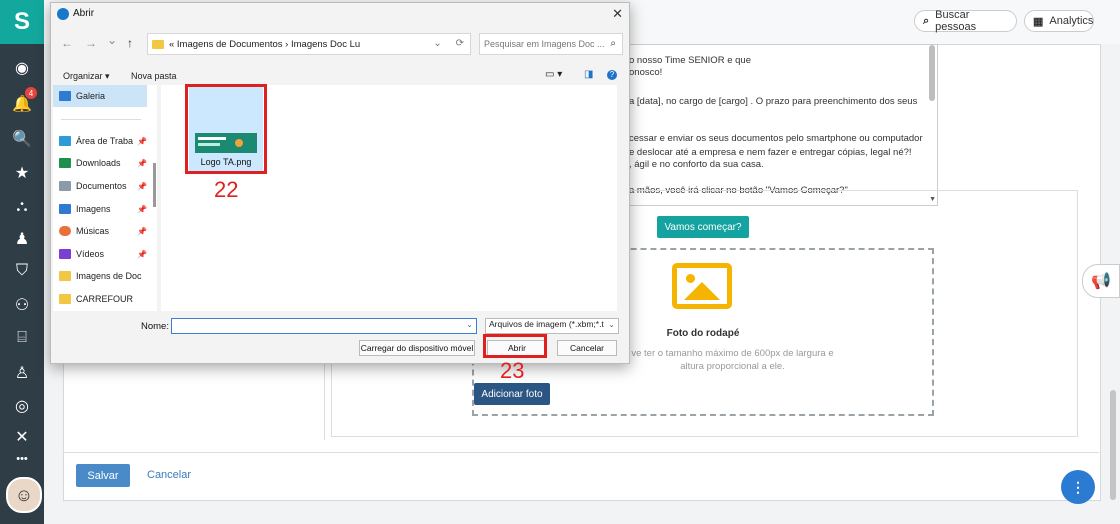  I want to click on step-23-label: 23, so click(512, 370).